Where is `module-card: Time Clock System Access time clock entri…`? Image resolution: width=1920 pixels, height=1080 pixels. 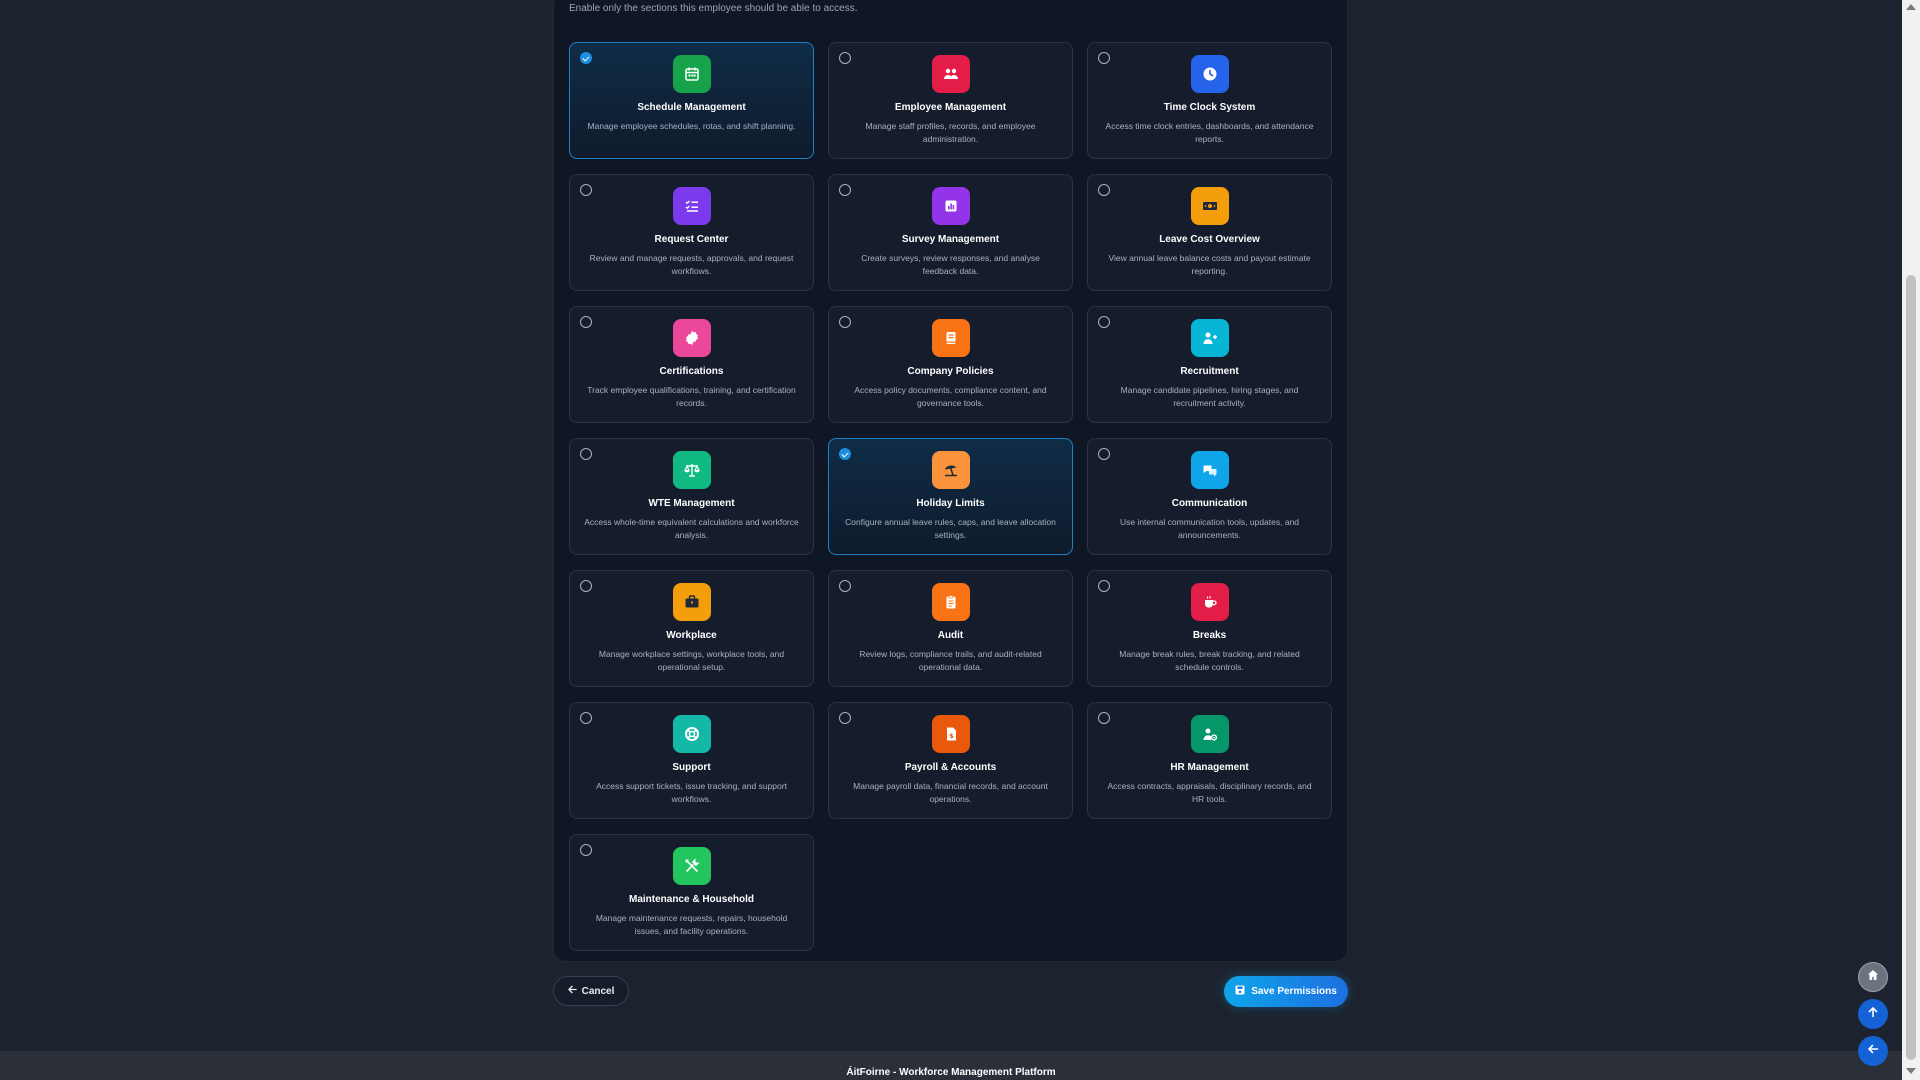 module-card: Time Clock System Access time clock entri… is located at coordinates (1209, 100).